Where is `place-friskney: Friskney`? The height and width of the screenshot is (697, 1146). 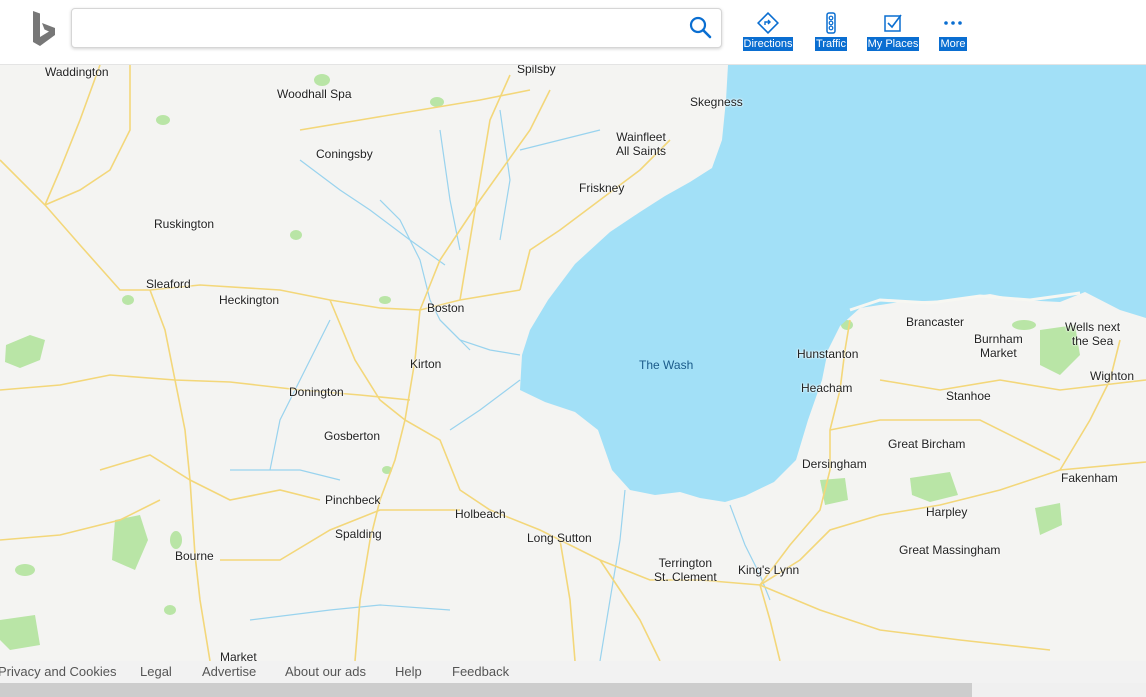 place-friskney: Friskney is located at coordinates (602, 188).